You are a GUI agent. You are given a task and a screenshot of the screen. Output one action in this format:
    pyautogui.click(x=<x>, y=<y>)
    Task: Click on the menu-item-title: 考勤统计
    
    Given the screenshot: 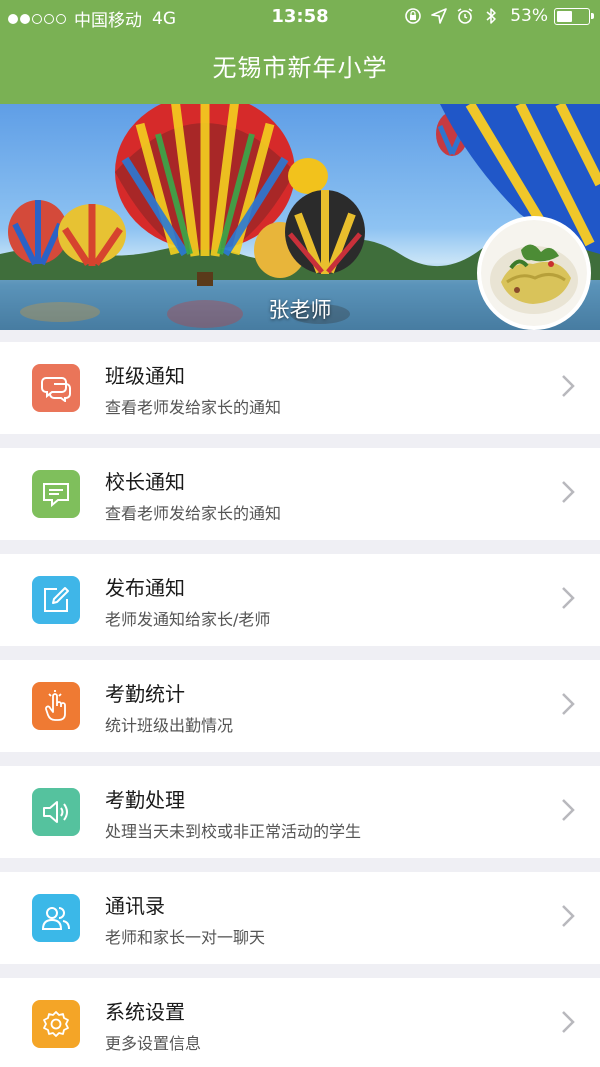 What is the action you would take?
    pyautogui.click(x=145, y=694)
    